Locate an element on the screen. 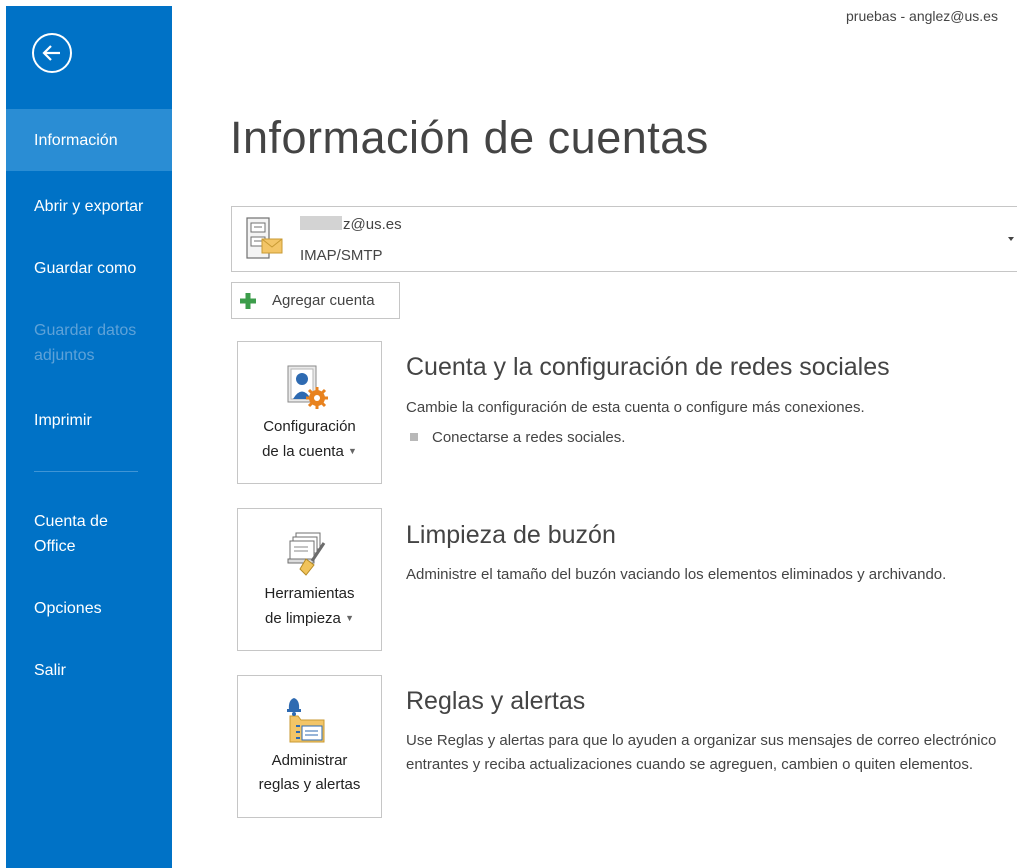 The width and height of the screenshot is (1017, 868). nav-guardar-datos-adjuntos: Guardar datos adjuntos is located at coordinates (76, 343).